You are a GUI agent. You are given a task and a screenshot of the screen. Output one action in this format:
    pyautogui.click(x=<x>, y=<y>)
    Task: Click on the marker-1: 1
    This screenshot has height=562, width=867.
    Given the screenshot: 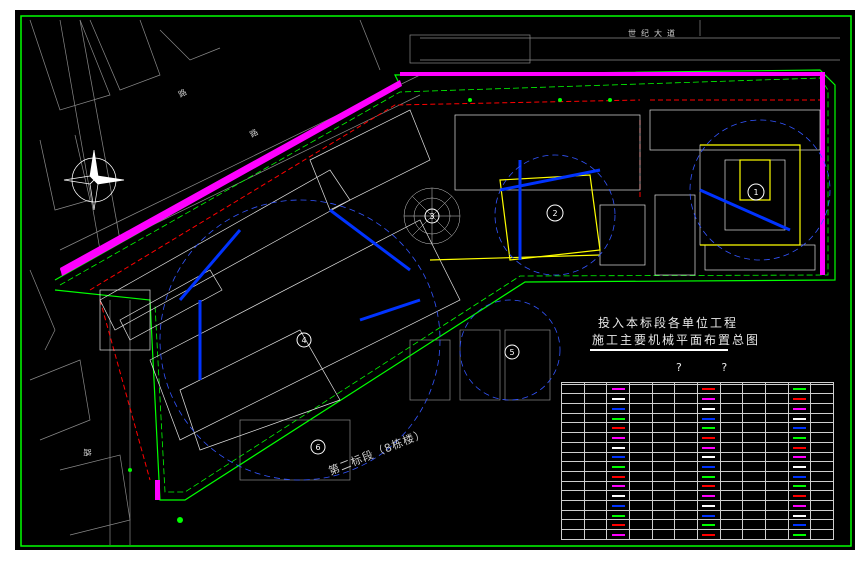 What is the action you would take?
    pyautogui.click(x=755, y=192)
    